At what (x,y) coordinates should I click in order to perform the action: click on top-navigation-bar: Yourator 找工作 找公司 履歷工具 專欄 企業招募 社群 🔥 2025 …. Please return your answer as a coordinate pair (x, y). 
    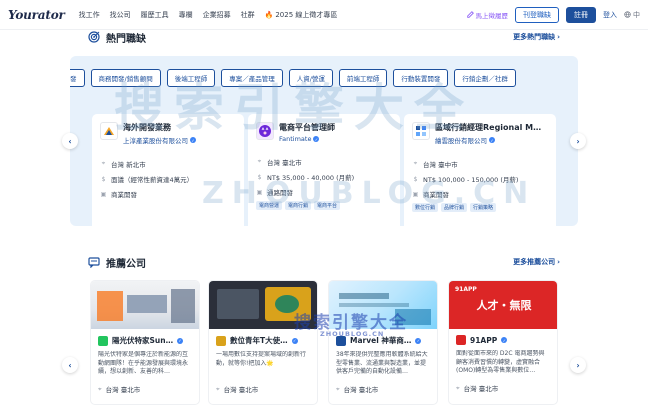
    Looking at the image, I should click on (324, 15).